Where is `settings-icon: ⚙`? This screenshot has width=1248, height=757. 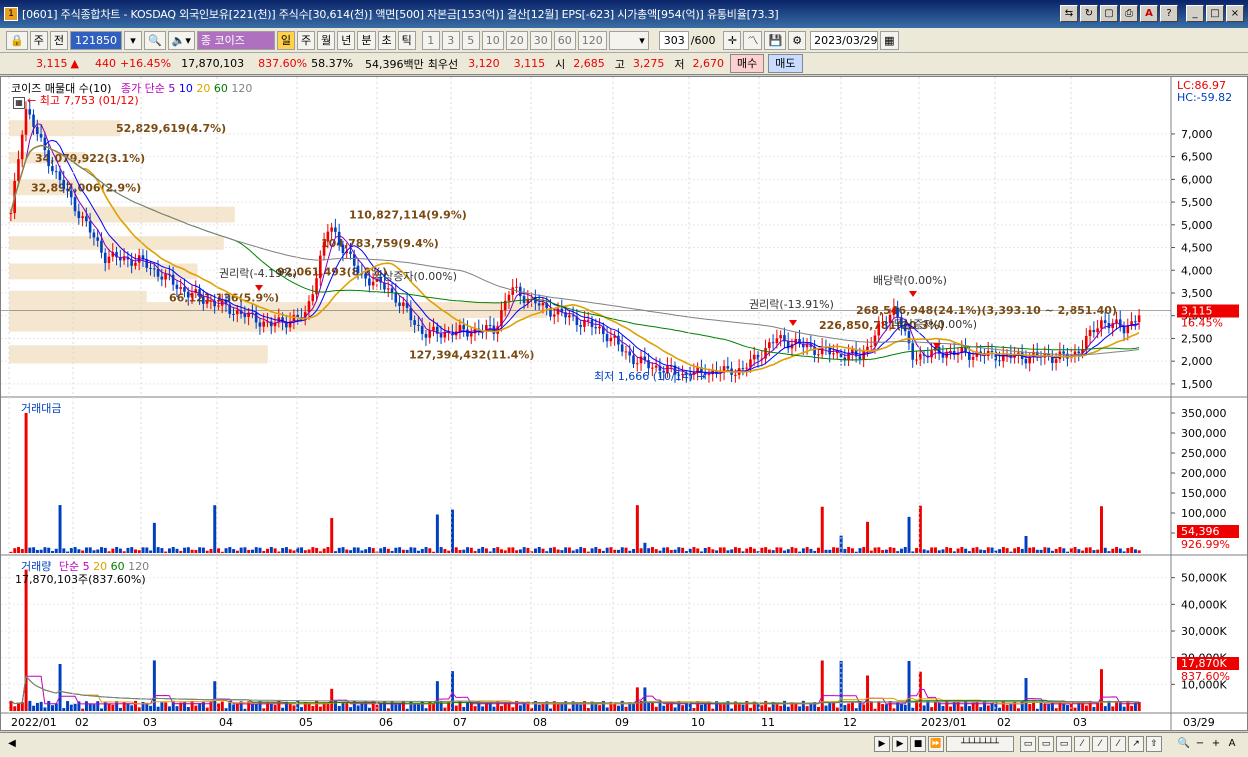
settings-icon: ⚙ is located at coordinates (797, 40).